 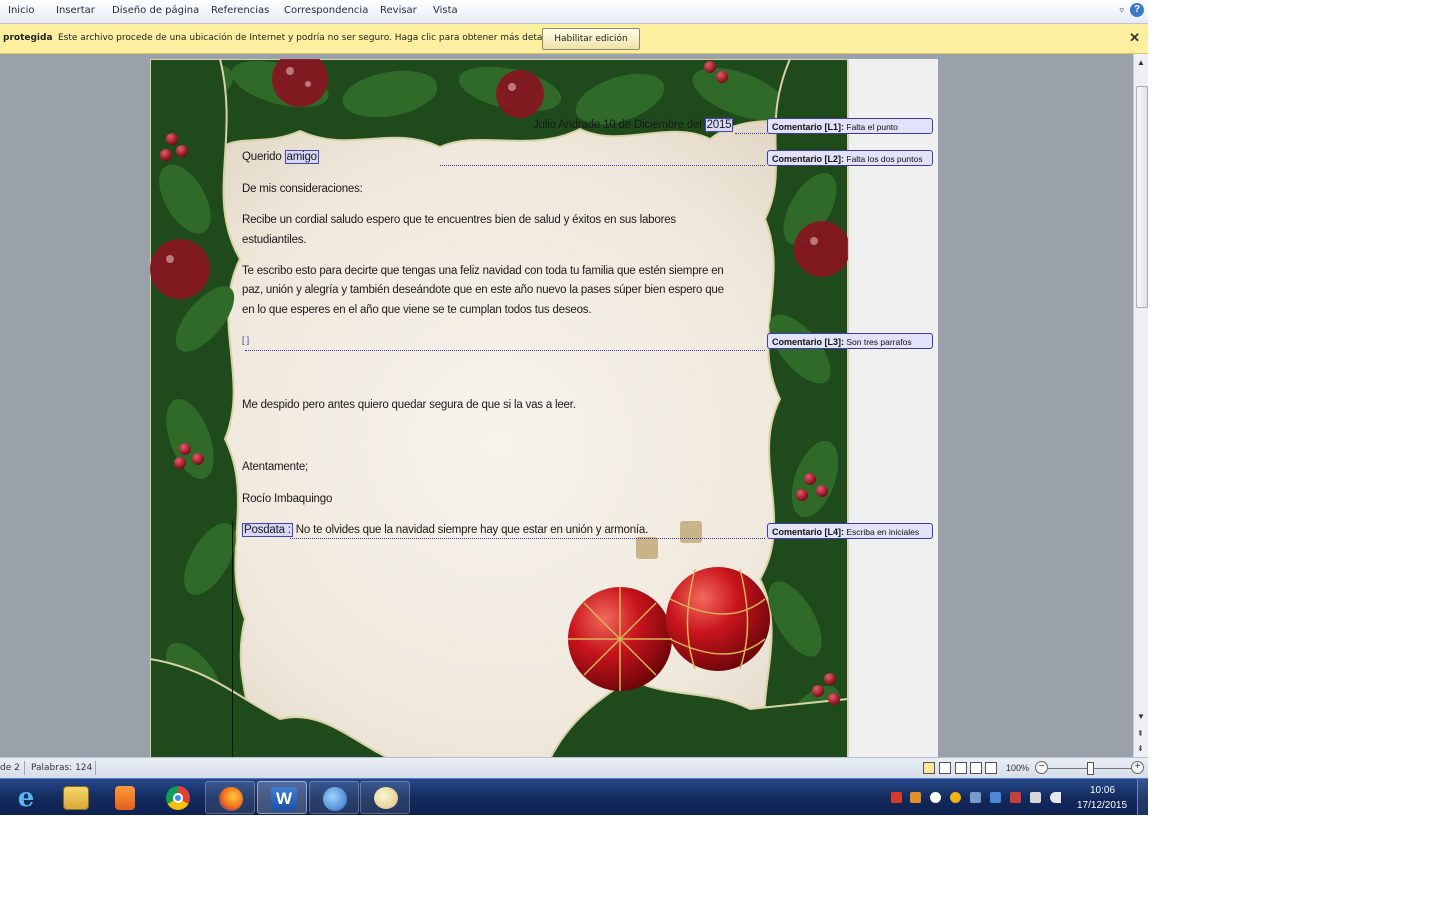 I want to click on tray-power-icon, so click(x=1035, y=797).